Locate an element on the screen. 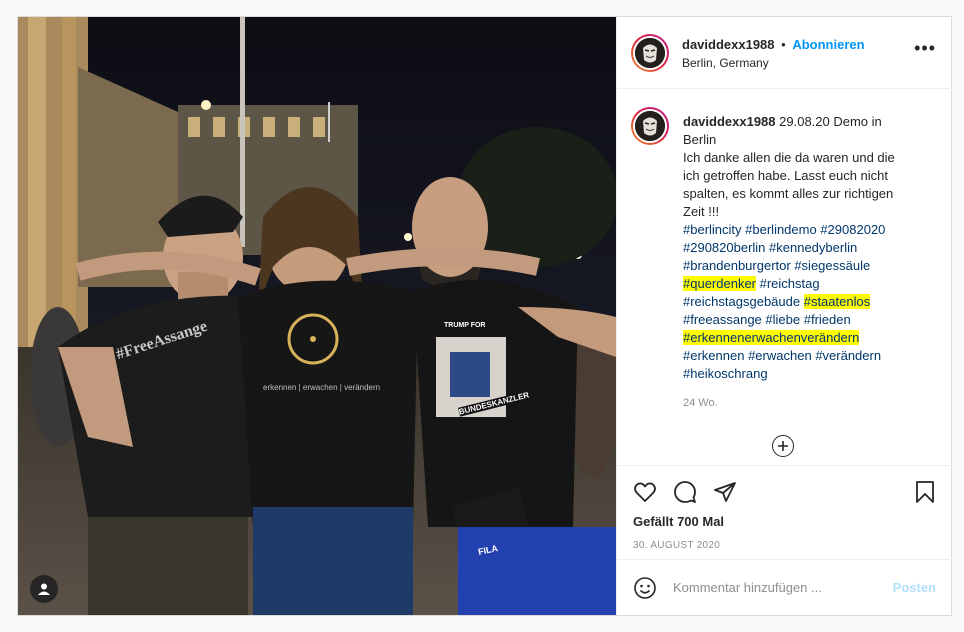 This screenshot has width=964, height=632. load-more-comments-button is located at coordinates (783, 446).